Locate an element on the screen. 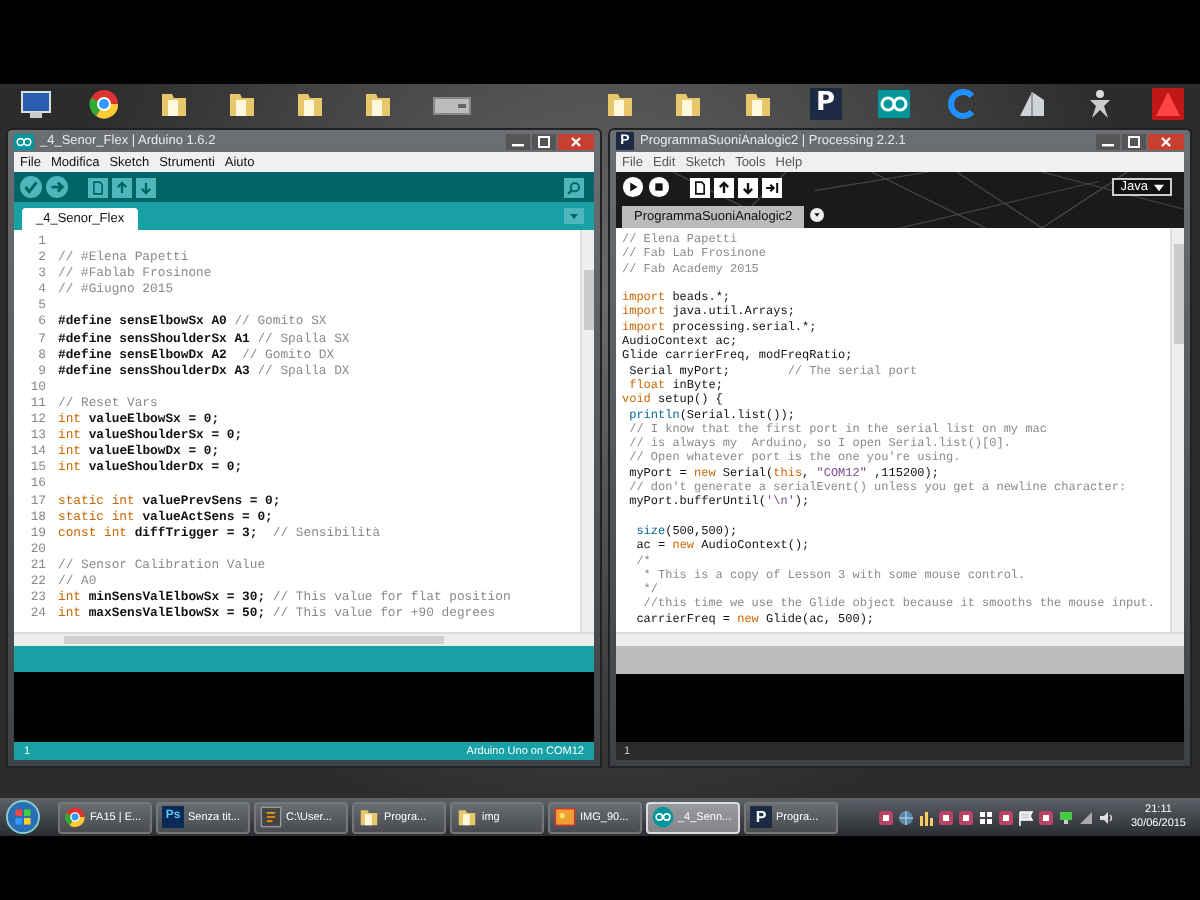 The image size is (1200, 900). image-viewer-icon is located at coordinates (565, 817).